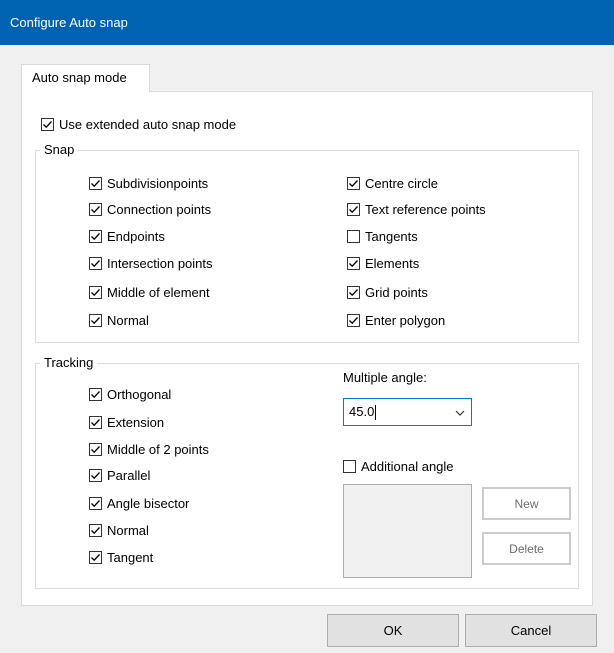 The height and width of the screenshot is (653, 614). I want to click on snap-intersection-points-checkbox: Intersection points, so click(151, 263).